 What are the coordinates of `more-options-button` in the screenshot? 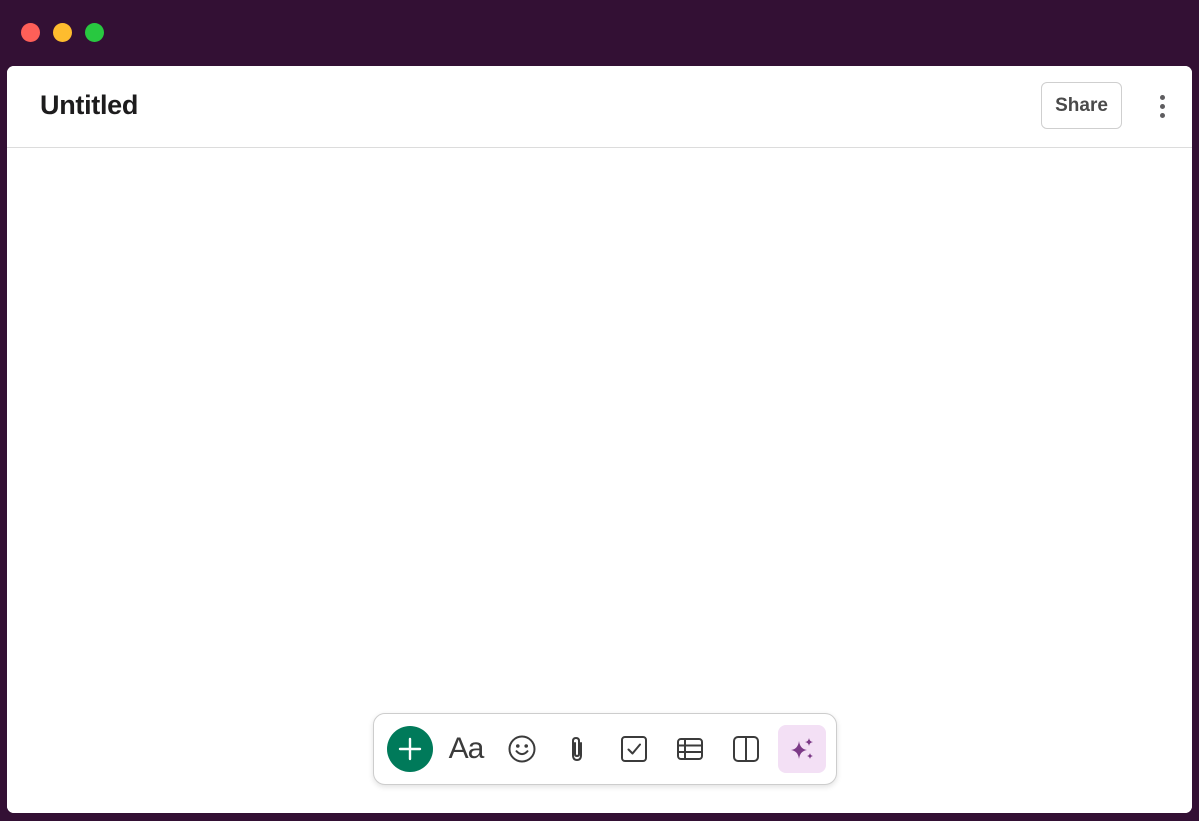 It's located at (1162, 107).